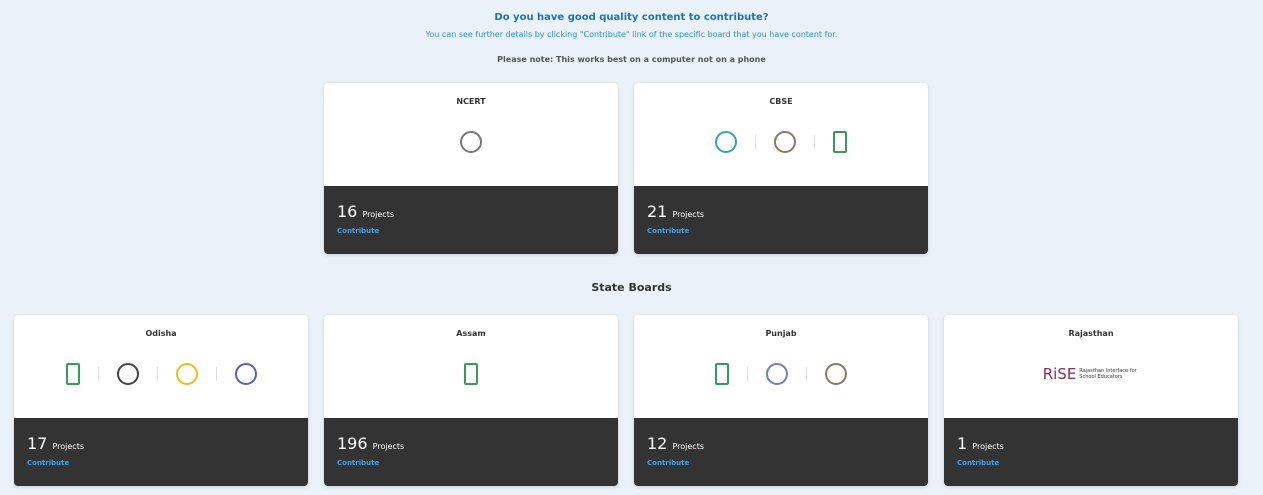  I want to click on project-count: 1, so click(962, 443).